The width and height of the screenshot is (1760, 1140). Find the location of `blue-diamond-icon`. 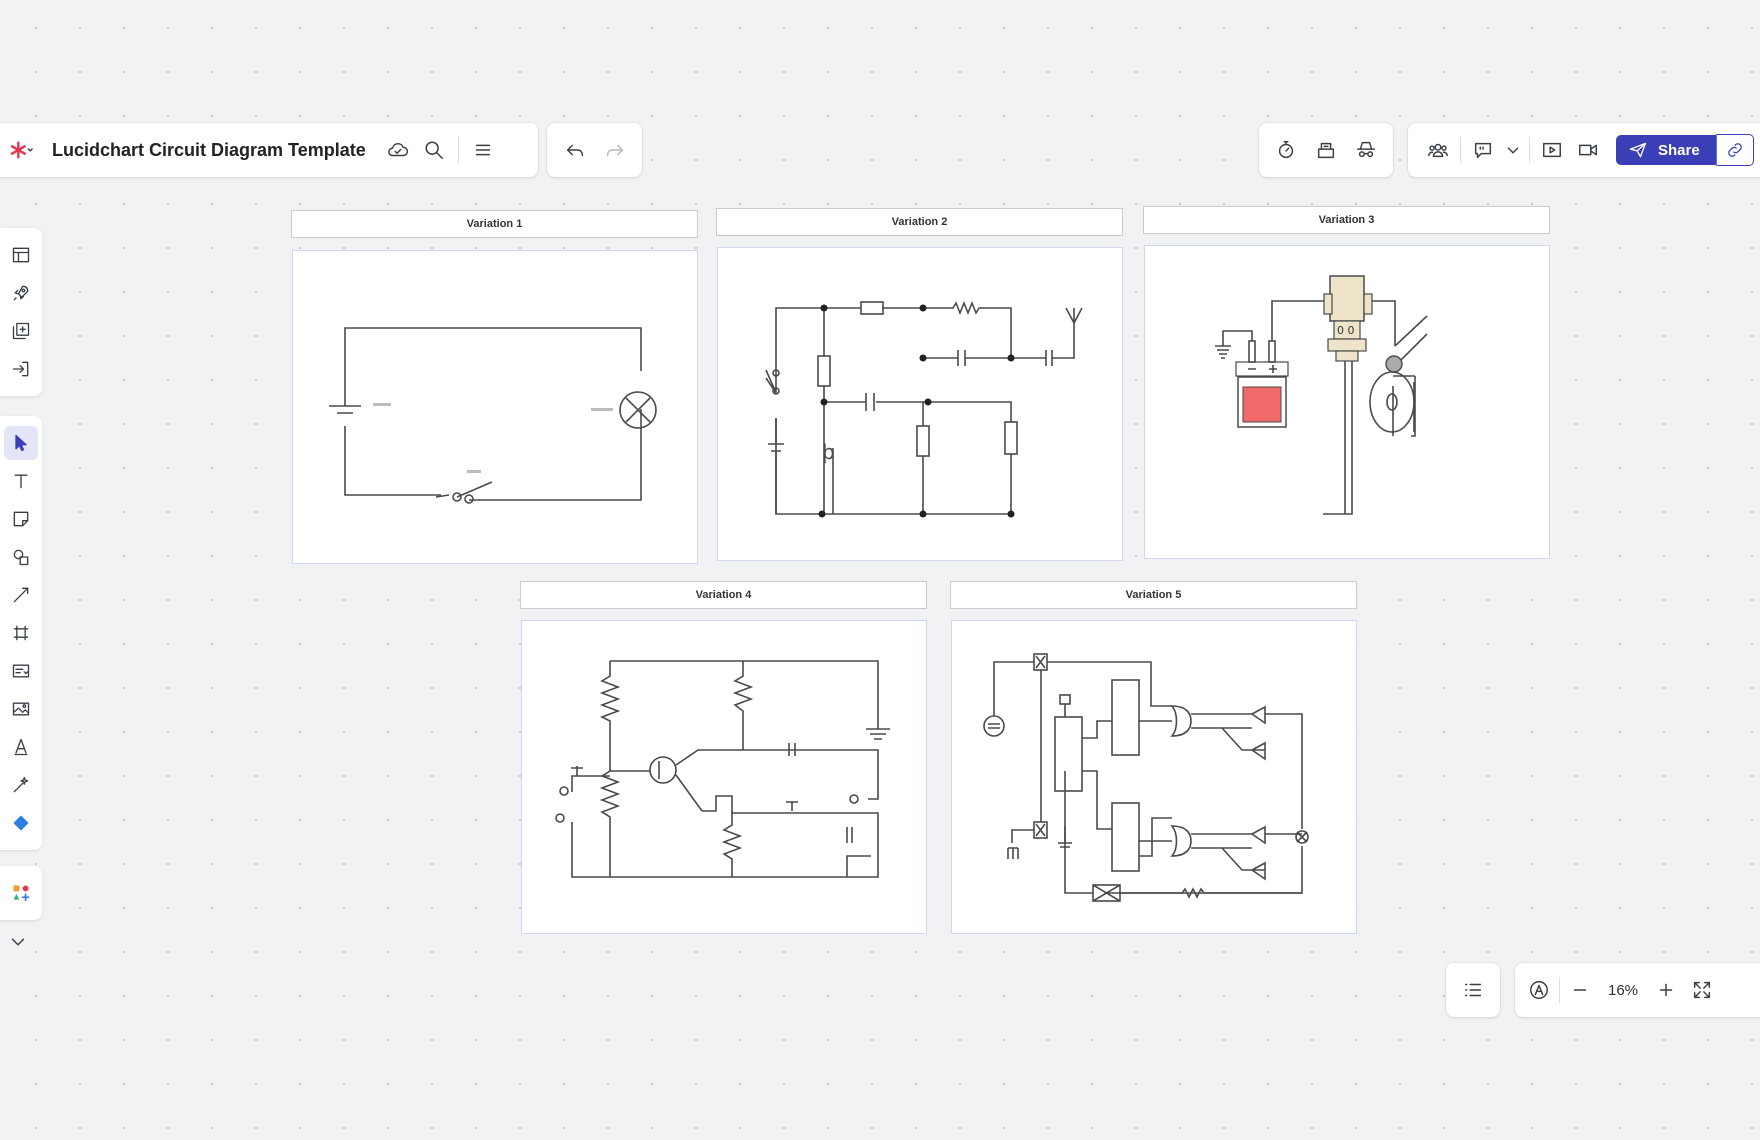

blue-diamond-icon is located at coordinates (21, 823).